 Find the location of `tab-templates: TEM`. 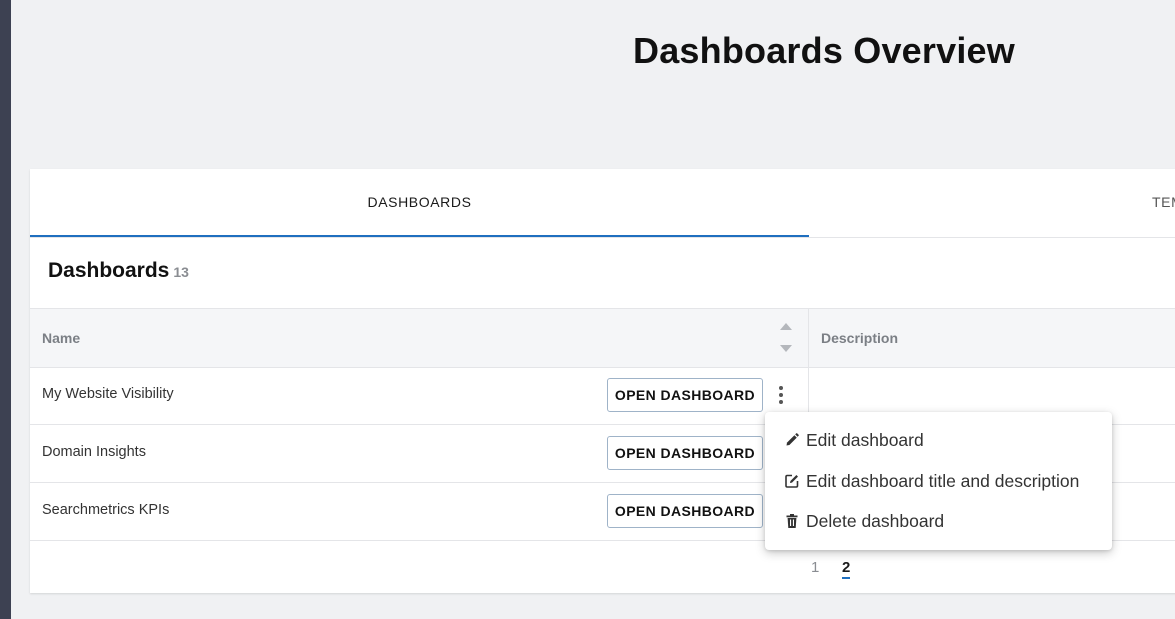

tab-templates: TEM is located at coordinates (1163, 202).